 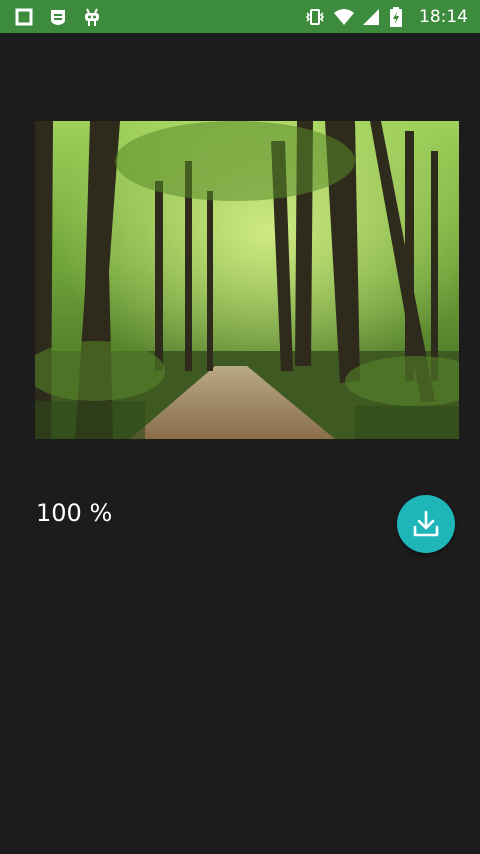 I want to click on signal-icon, so click(x=371, y=17).